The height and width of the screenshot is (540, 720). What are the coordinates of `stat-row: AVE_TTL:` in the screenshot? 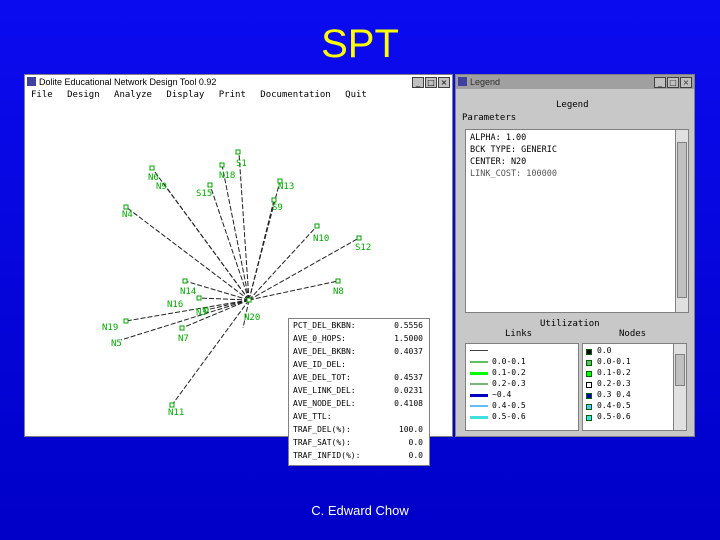 It's located at (360, 416).